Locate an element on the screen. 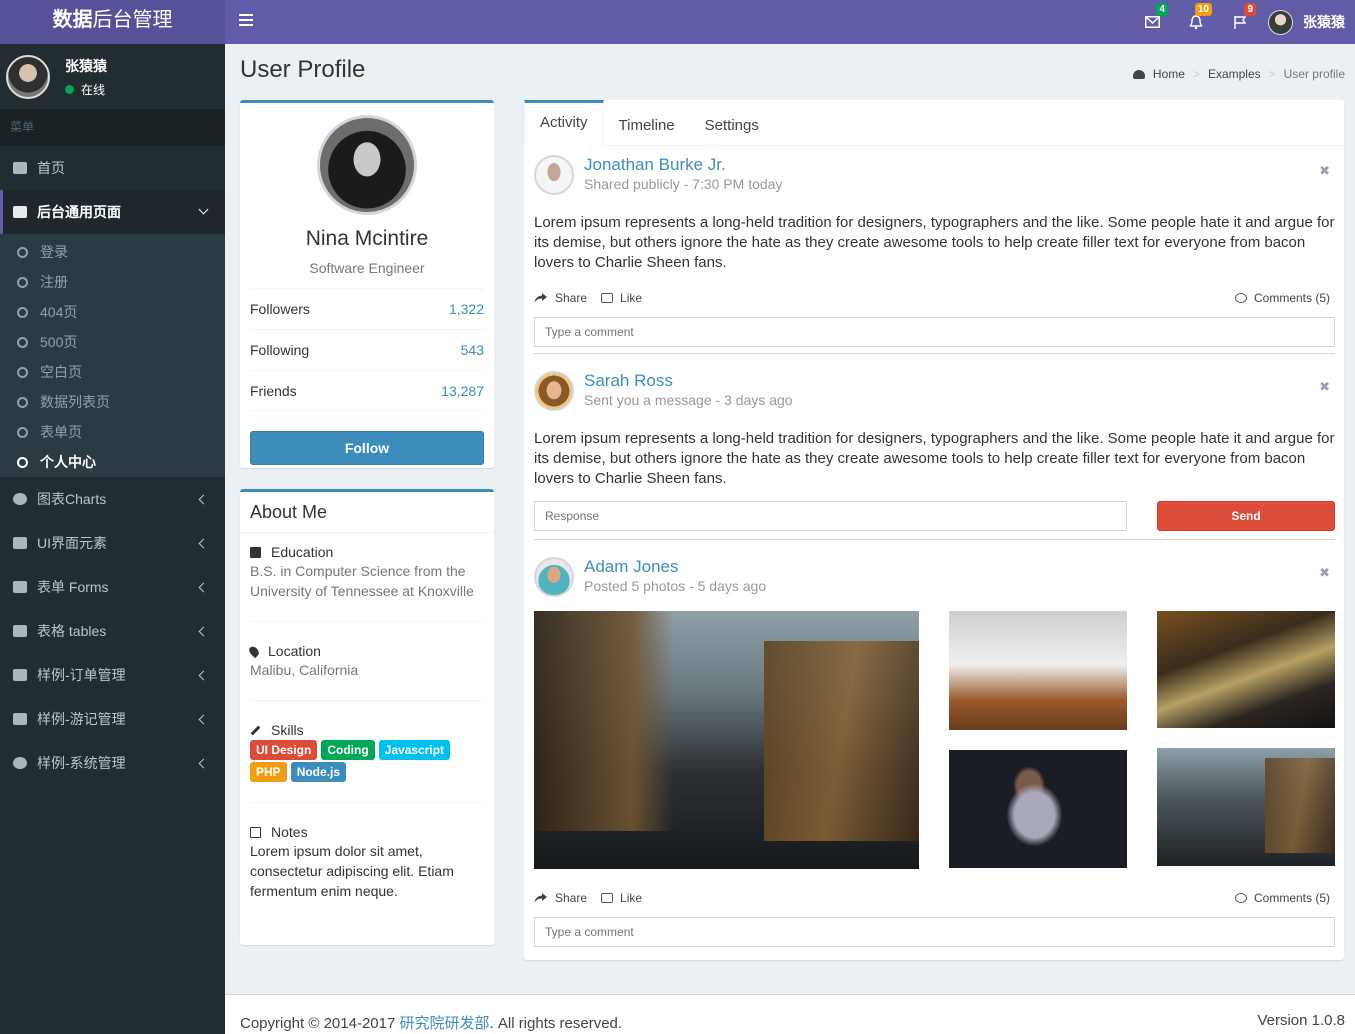 The height and width of the screenshot is (1034, 1355). post-author: Jonathan Burke Jr. is located at coordinates (683, 165).